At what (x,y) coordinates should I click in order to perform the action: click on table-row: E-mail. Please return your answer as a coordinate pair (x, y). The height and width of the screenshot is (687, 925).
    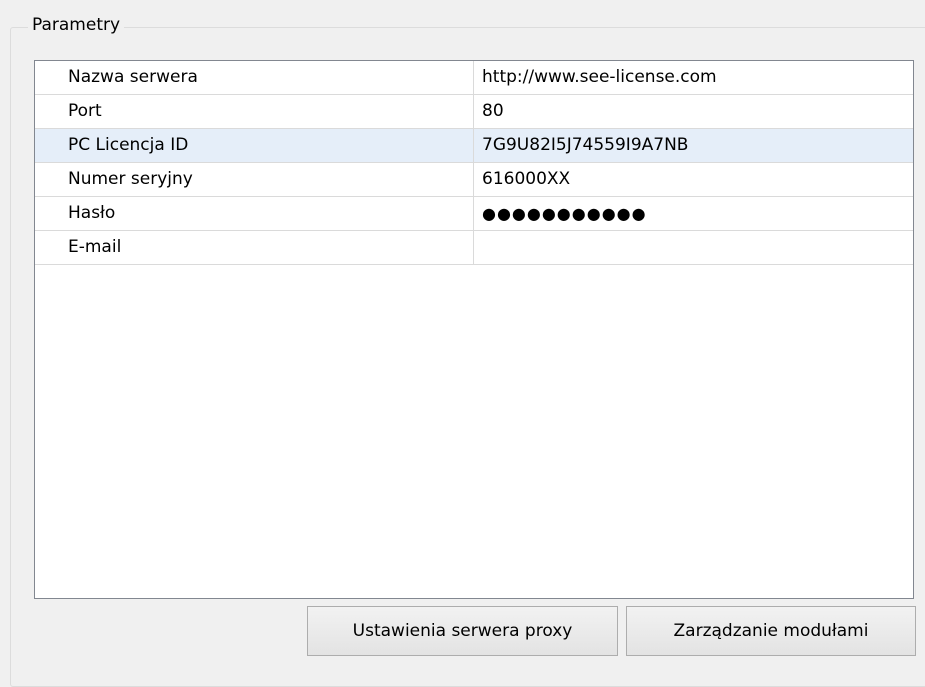
    Looking at the image, I should click on (474, 248).